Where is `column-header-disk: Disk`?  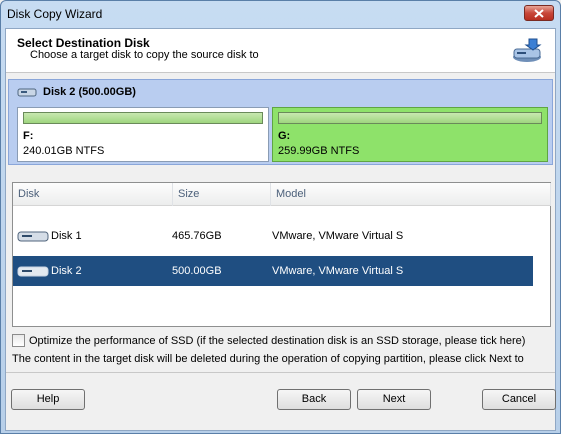 column-header-disk: Disk is located at coordinates (93, 194).